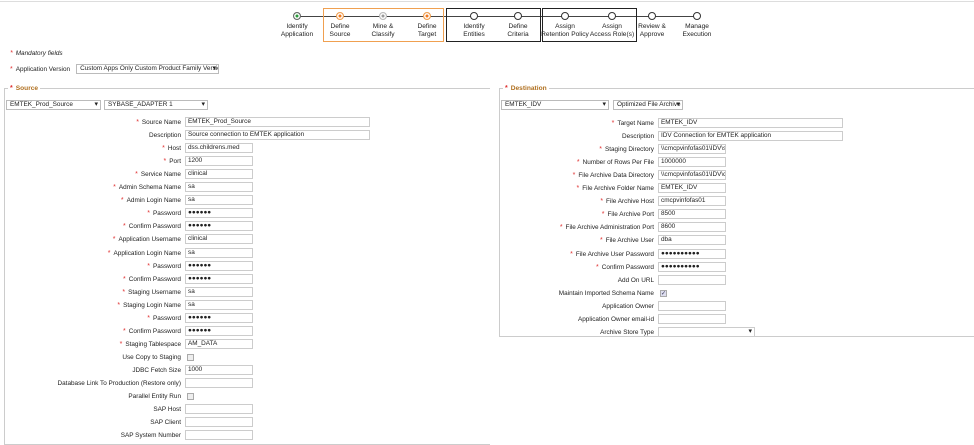 The image size is (974, 445). Describe the element at coordinates (692, 162) in the screenshot. I see `field-input: 1000000` at that location.